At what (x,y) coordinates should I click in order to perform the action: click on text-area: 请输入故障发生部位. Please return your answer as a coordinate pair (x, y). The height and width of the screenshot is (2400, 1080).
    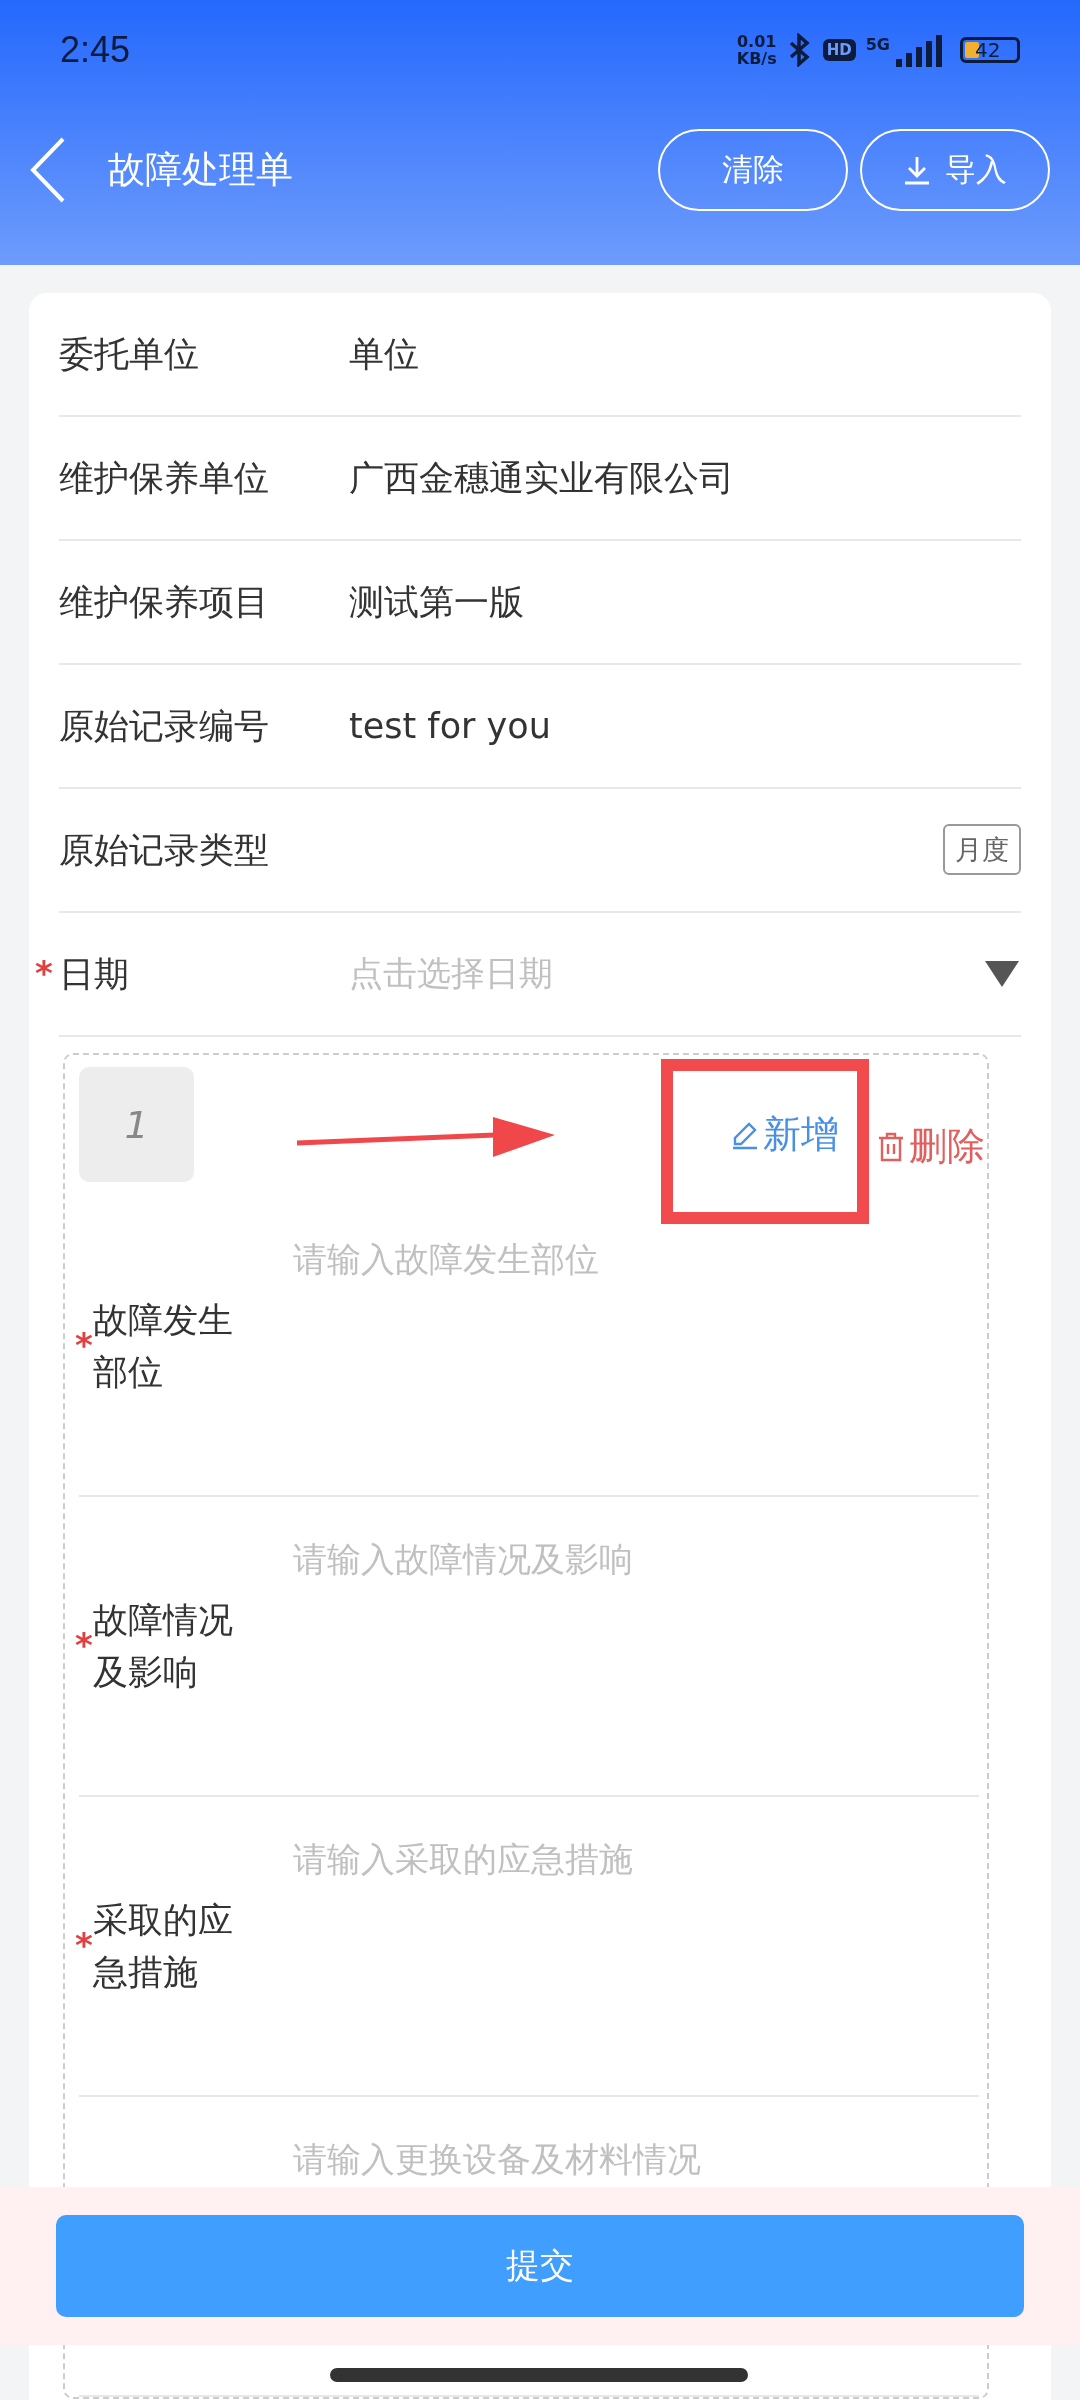
    Looking at the image, I should click on (446, 1260).